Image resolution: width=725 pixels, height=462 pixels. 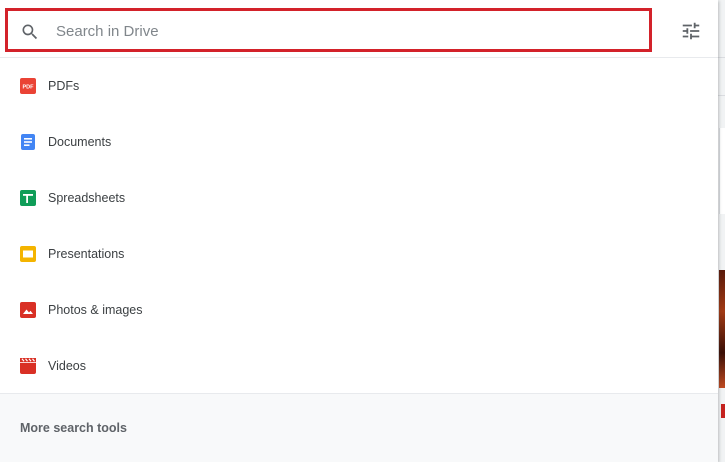 I want to click on more-search-tools-link: More search tools, so click(x=73, y=428).